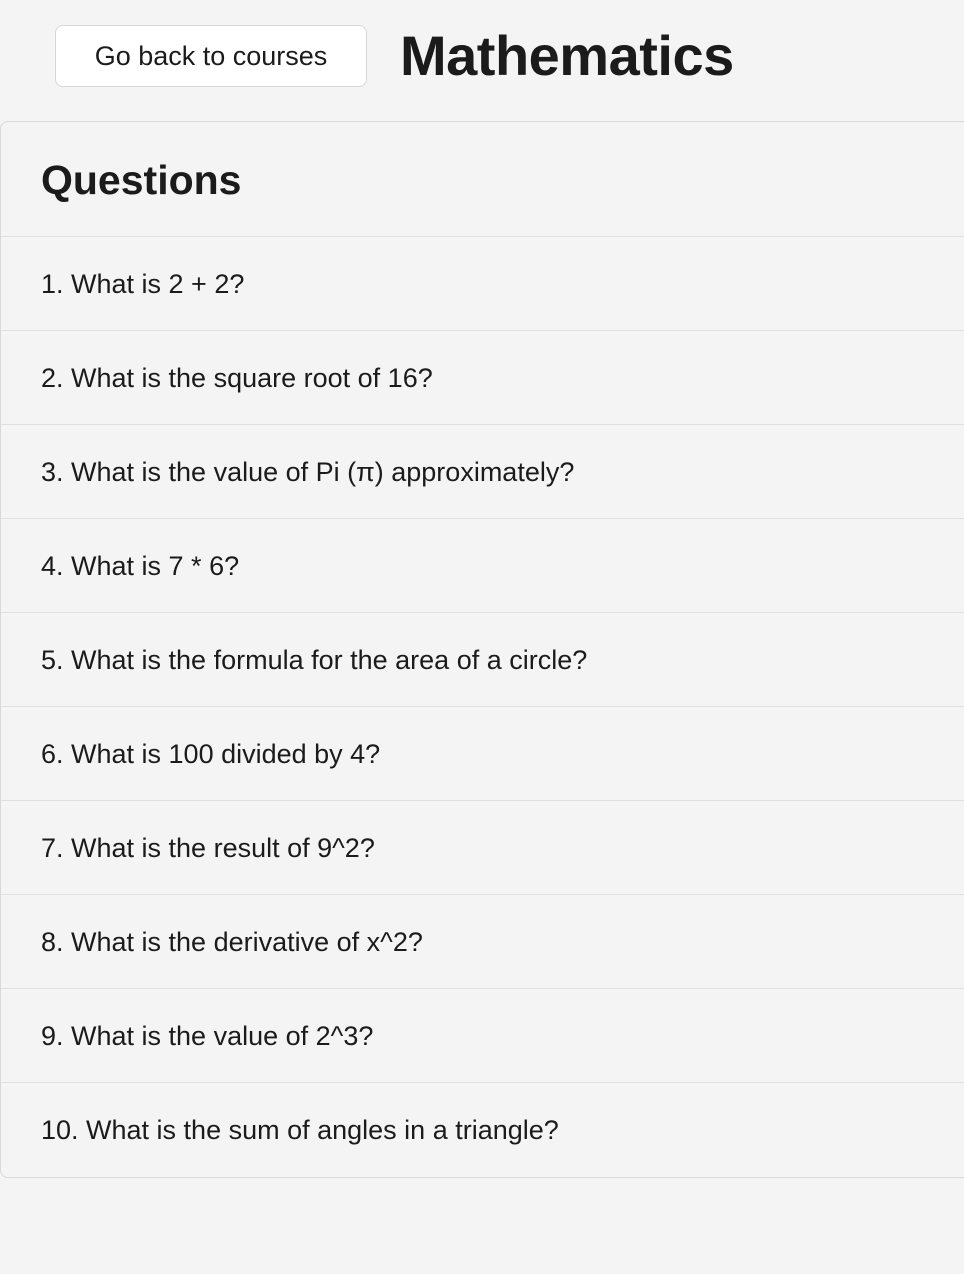  Describe the element at coordinates (482, 1036) in the screenshot. I see `question-item-9: 9. What is the value of 2^3?` at that location.